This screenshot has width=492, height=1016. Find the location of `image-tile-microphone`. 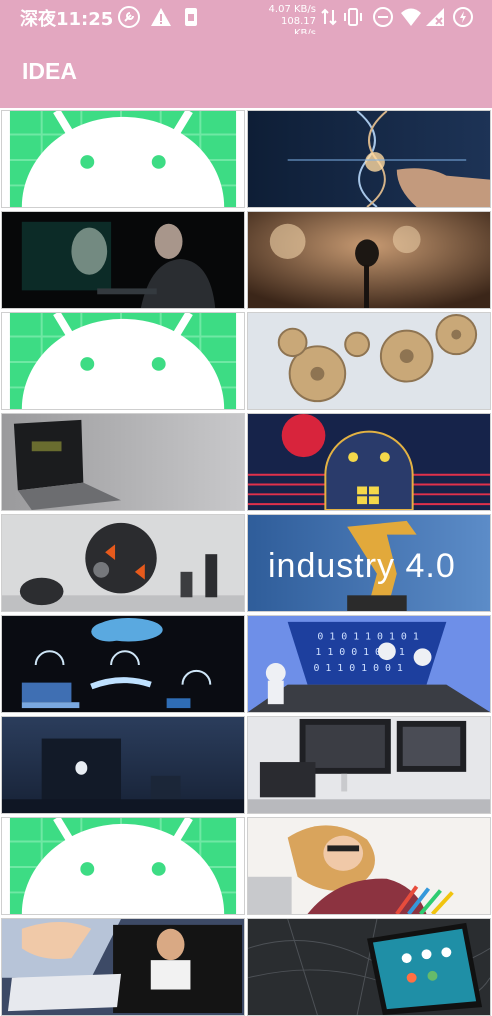

image-tile-microphone is located at coordinates (369, 260).